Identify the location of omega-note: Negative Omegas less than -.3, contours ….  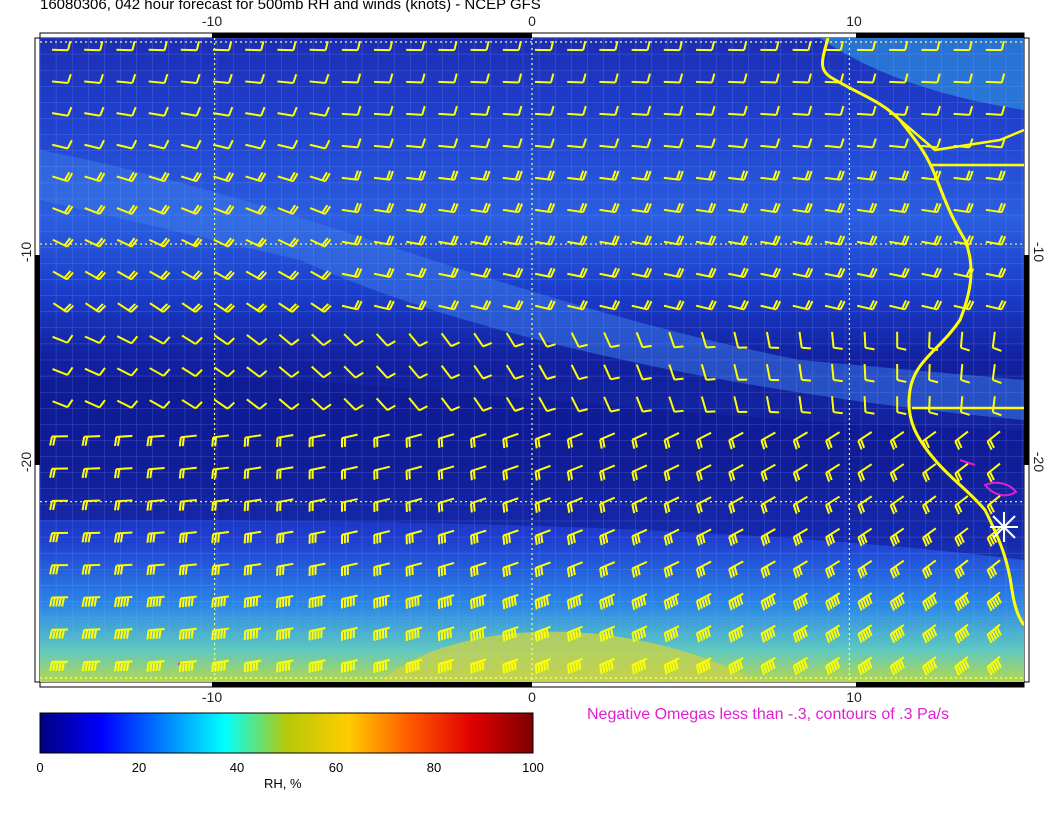
(768, 714).